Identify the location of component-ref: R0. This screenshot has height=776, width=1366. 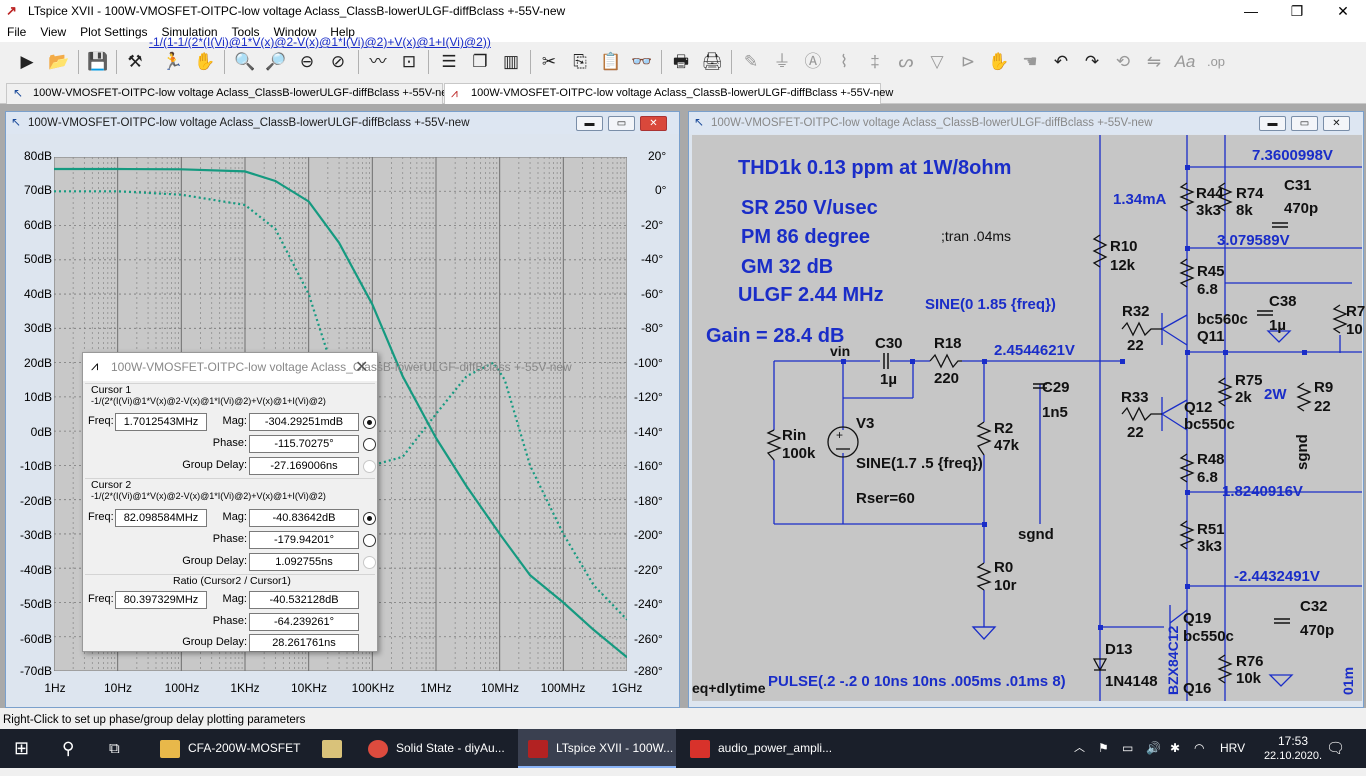
(1003, 567).